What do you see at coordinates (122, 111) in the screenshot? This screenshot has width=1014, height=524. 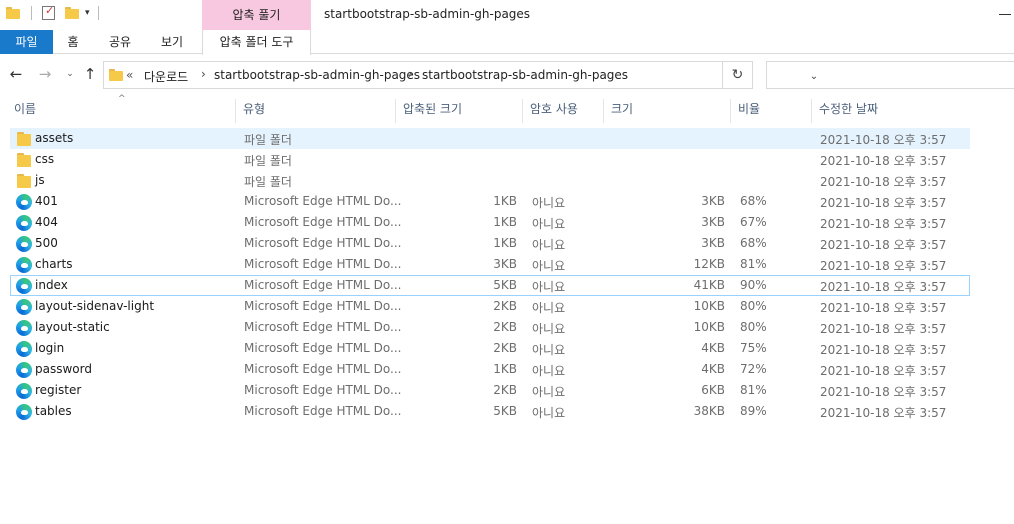 I see `column-header-name: 이름` at bounding box center [122, 111].